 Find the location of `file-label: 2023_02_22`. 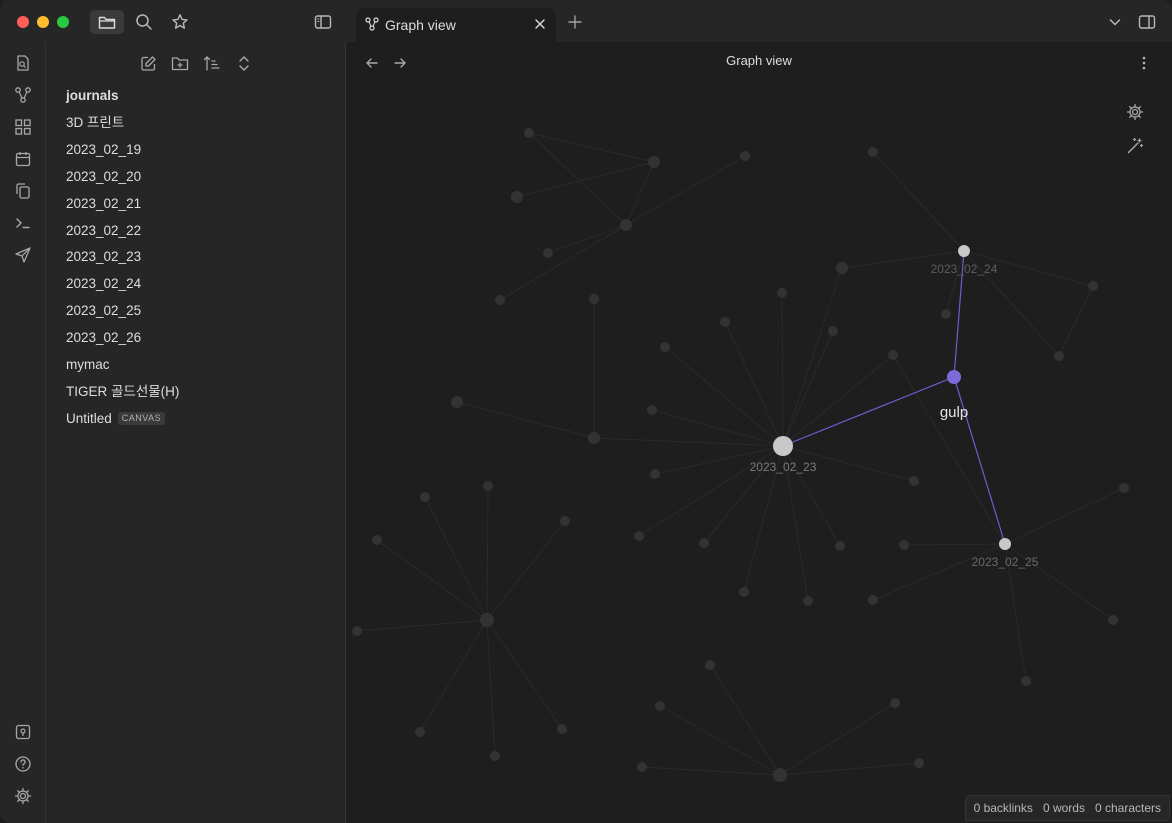

file-label: 2023_02_22 is located at coordinates (104, 230).